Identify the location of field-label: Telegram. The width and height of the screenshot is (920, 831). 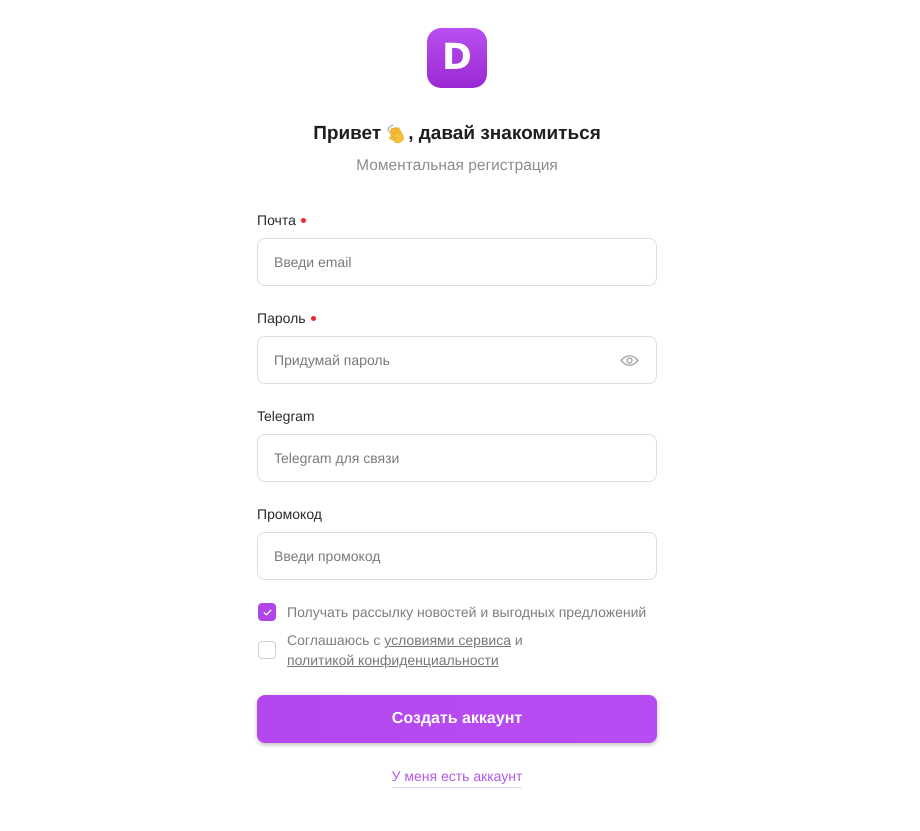
(286, 416).